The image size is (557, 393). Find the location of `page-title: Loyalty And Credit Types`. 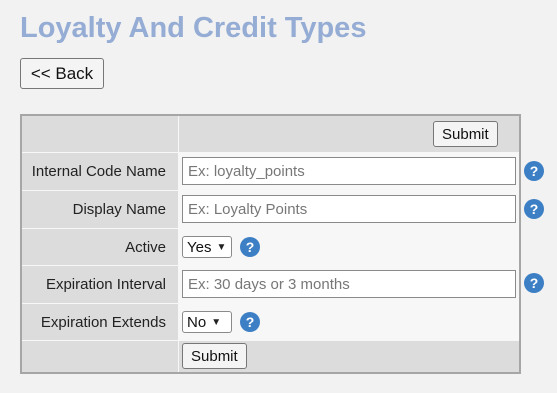

page-title: Loyalty And Credit Types is located at coordinates (193, 28).